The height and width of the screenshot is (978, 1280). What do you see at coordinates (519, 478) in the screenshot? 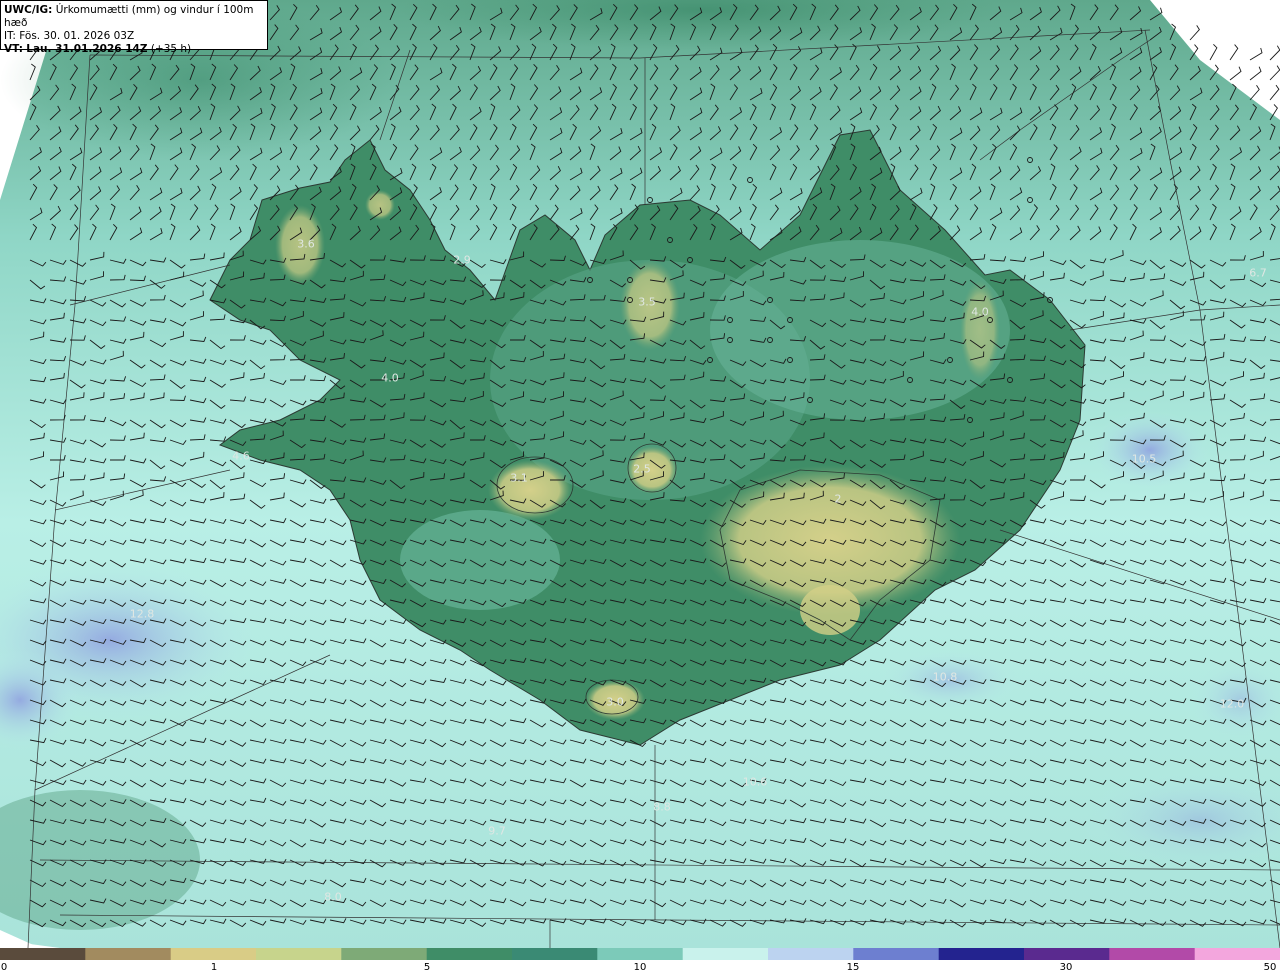
I see `precip-value-label: 3.1` at bounding box center [519, 478].